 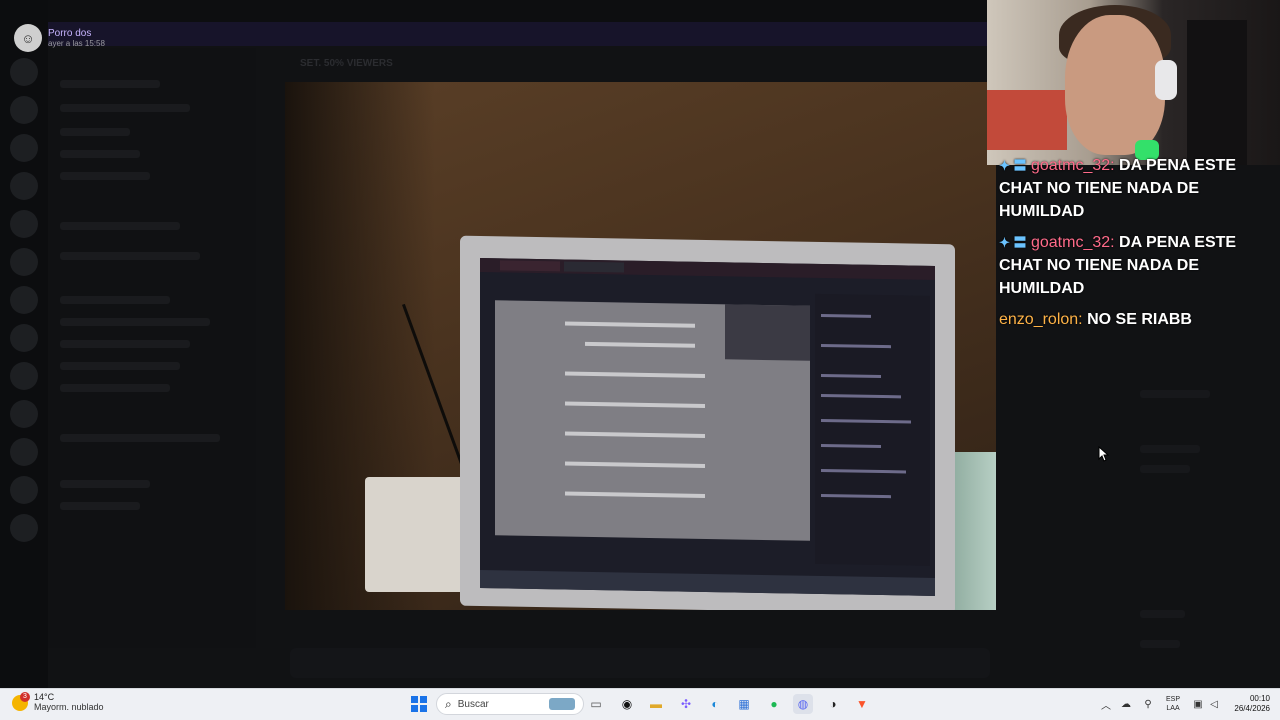 What do you see at coordinates (1173, 699) in the screenshot?
I see `language-line1: ESP` at bounding box center [1173, 699].